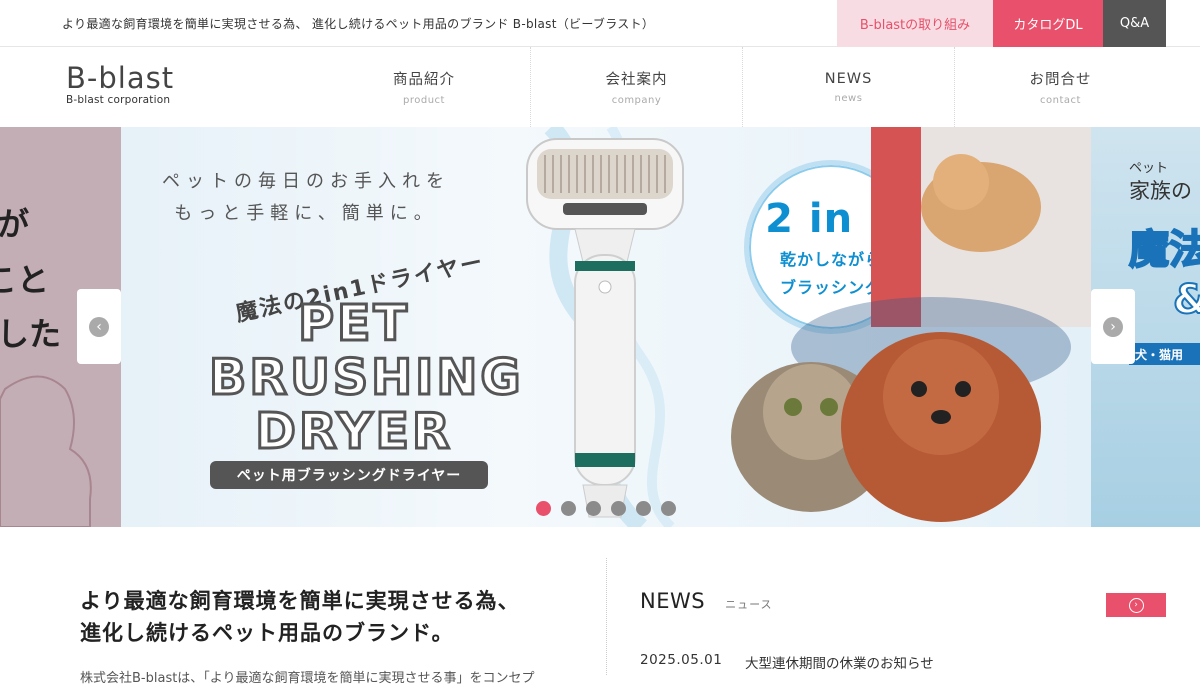  I want to click on nav-item-company: 会社案内 company, so click(636, 87).